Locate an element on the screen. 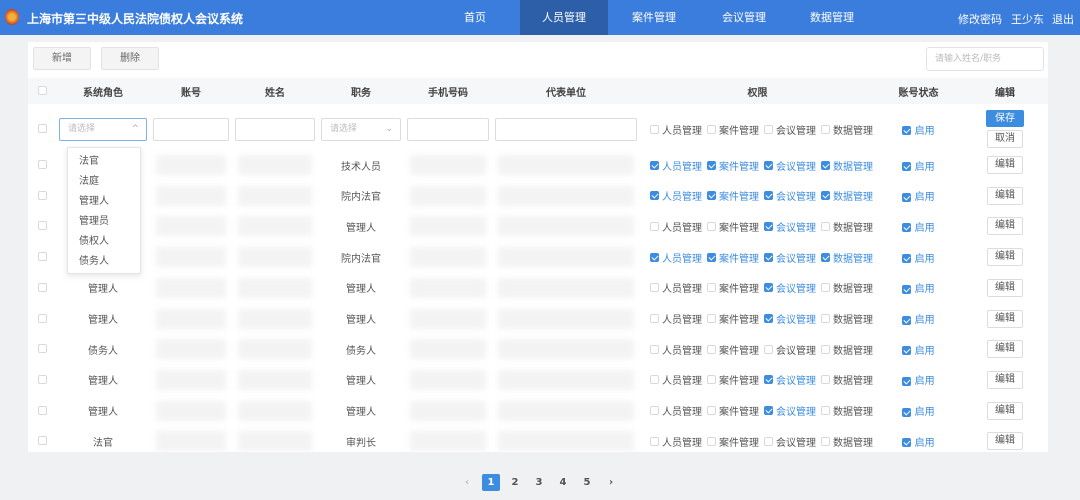 Image resolution: width=1080 pixels, height=500 pixels. nav-cases: 案件管理 is located at coordinates (654, 17).